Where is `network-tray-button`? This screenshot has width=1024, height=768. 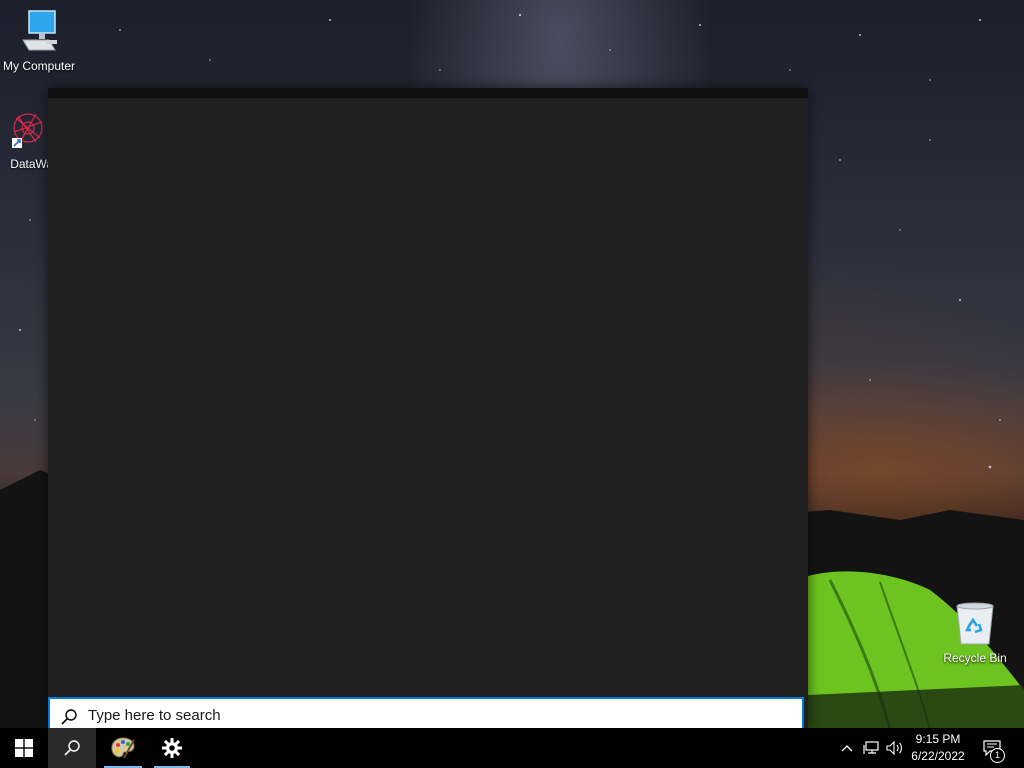 network-tray-button is located at coordinates (871, 748).